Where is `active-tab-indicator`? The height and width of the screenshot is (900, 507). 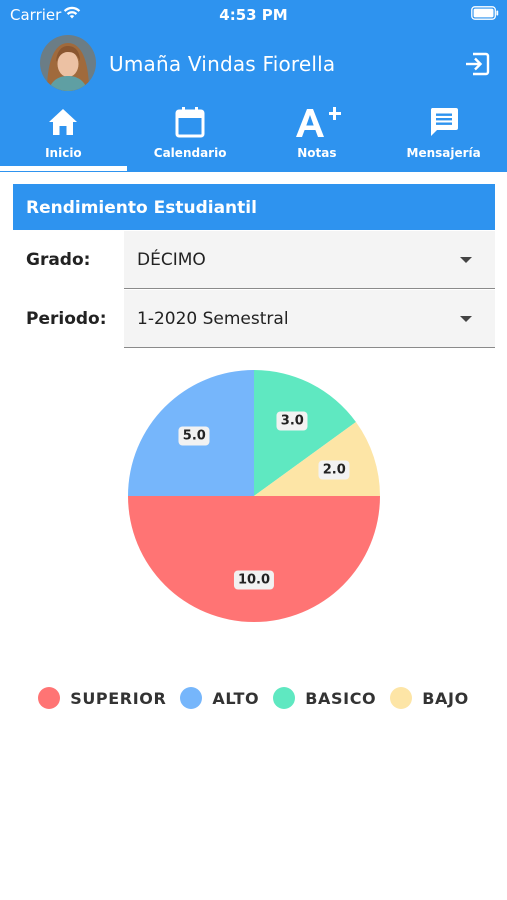 active-tab-indicator is located at coordinates (63, 168).